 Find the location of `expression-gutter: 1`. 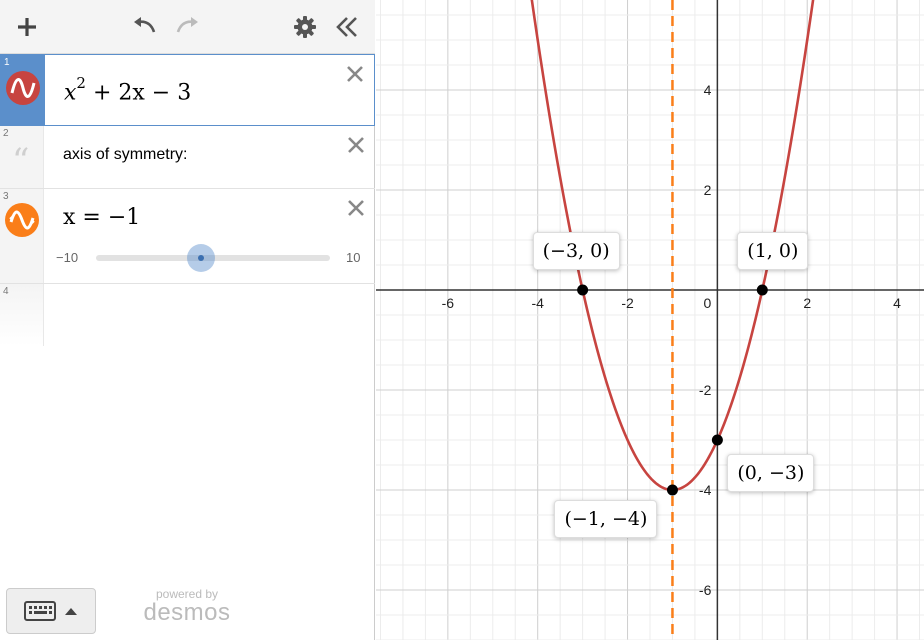

expression-gutter: 1 is located at coordinates (23, 90).